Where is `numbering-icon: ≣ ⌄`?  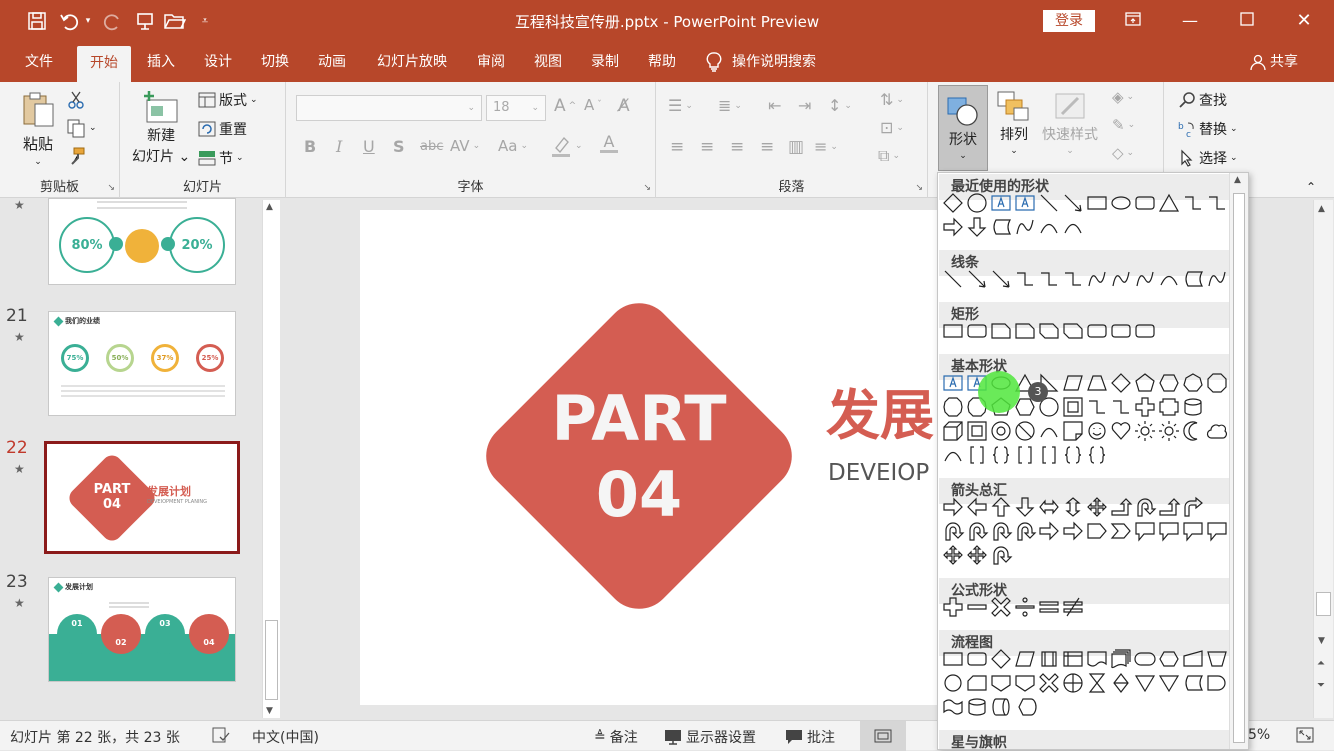 numbering-icon: ≣ ⌄ is located at coordinates (730, 105).